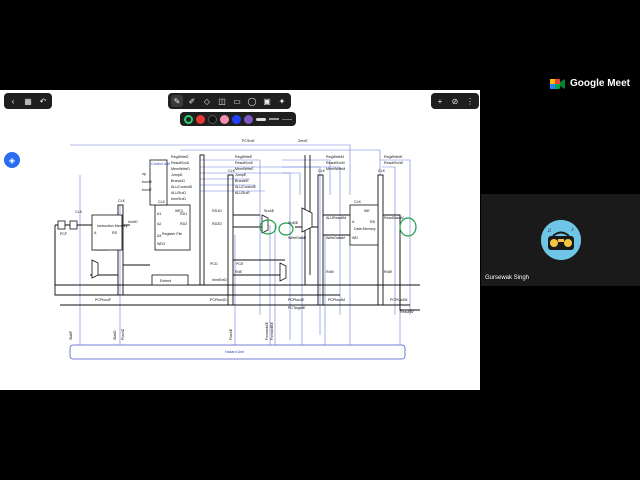  I want to click on stroke-thin-icon, so click(287, 119).